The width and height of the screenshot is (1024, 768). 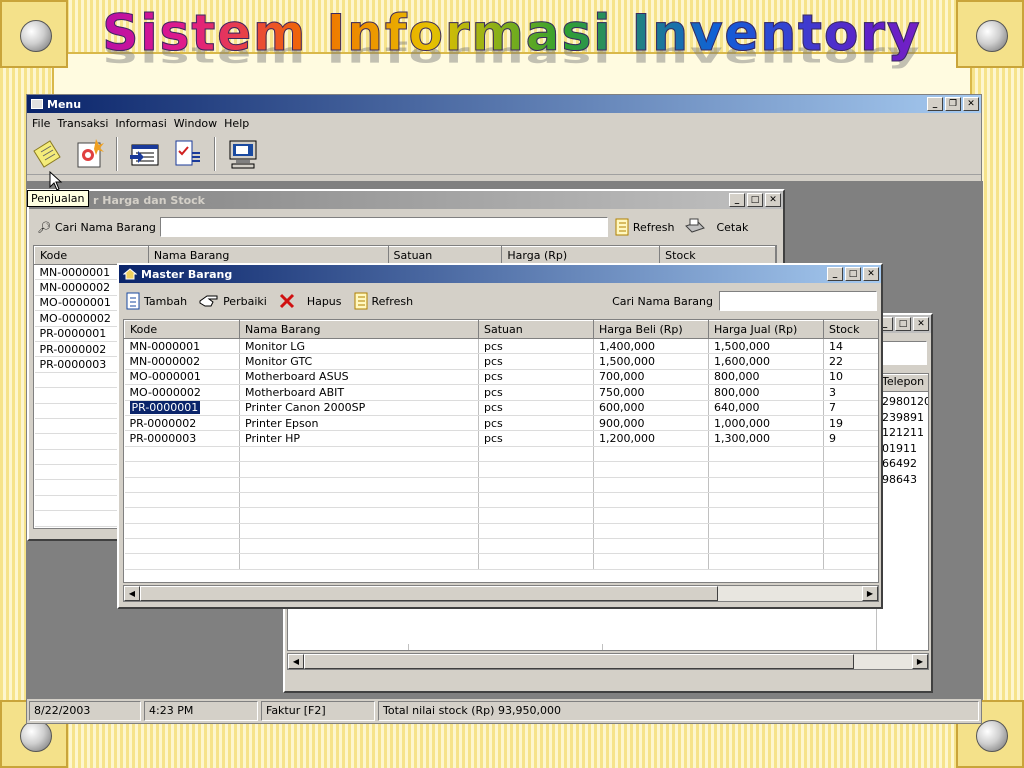 What do you see at coordinates (85, 123) in the screenshot?
I see `menu-transaksi: Transaksi` at bounding box center [85, 123].